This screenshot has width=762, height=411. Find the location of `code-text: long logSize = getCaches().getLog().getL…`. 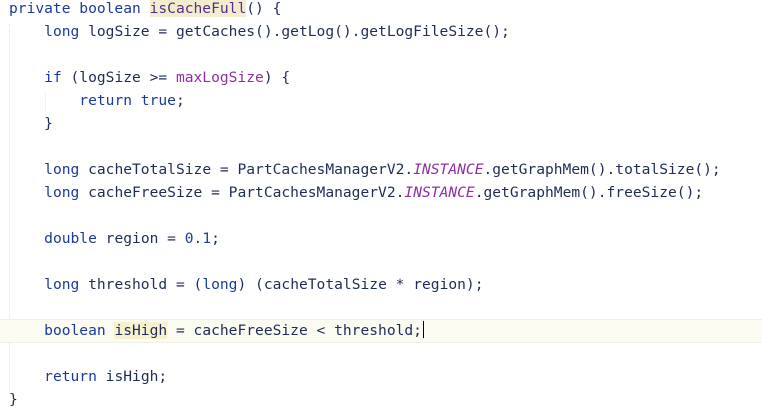

code-text: long logSize = getCaches().getLog().getL… is located at coordinates (259, 31).